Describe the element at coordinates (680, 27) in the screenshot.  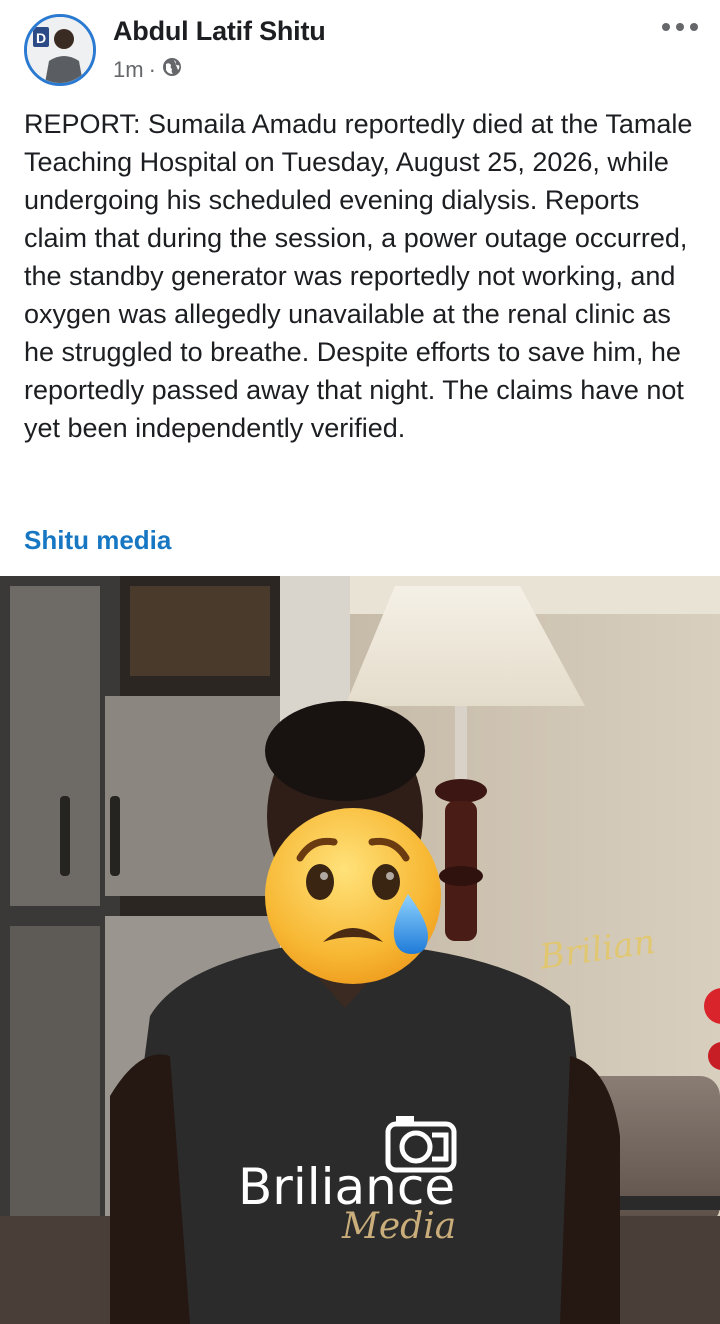
I see `more-horizontal-icon` at that location.